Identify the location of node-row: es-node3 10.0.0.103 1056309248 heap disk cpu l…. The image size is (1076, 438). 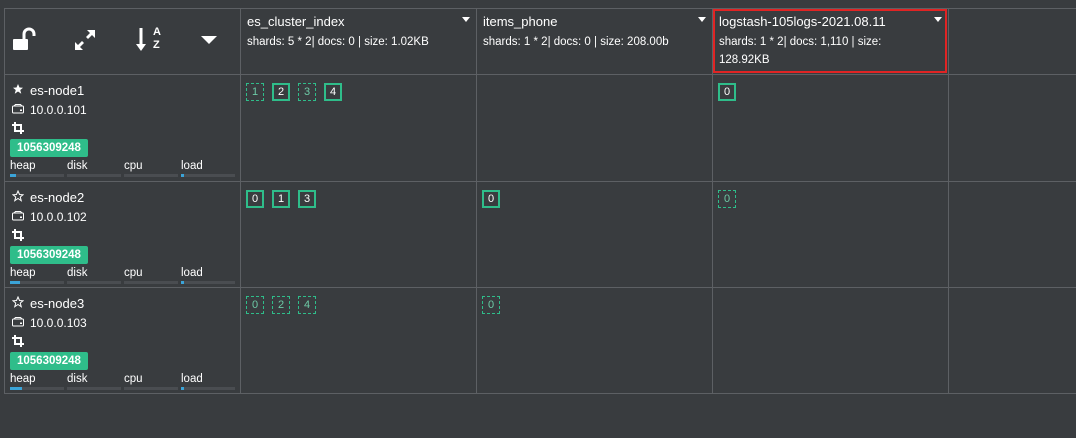
(122, 341).